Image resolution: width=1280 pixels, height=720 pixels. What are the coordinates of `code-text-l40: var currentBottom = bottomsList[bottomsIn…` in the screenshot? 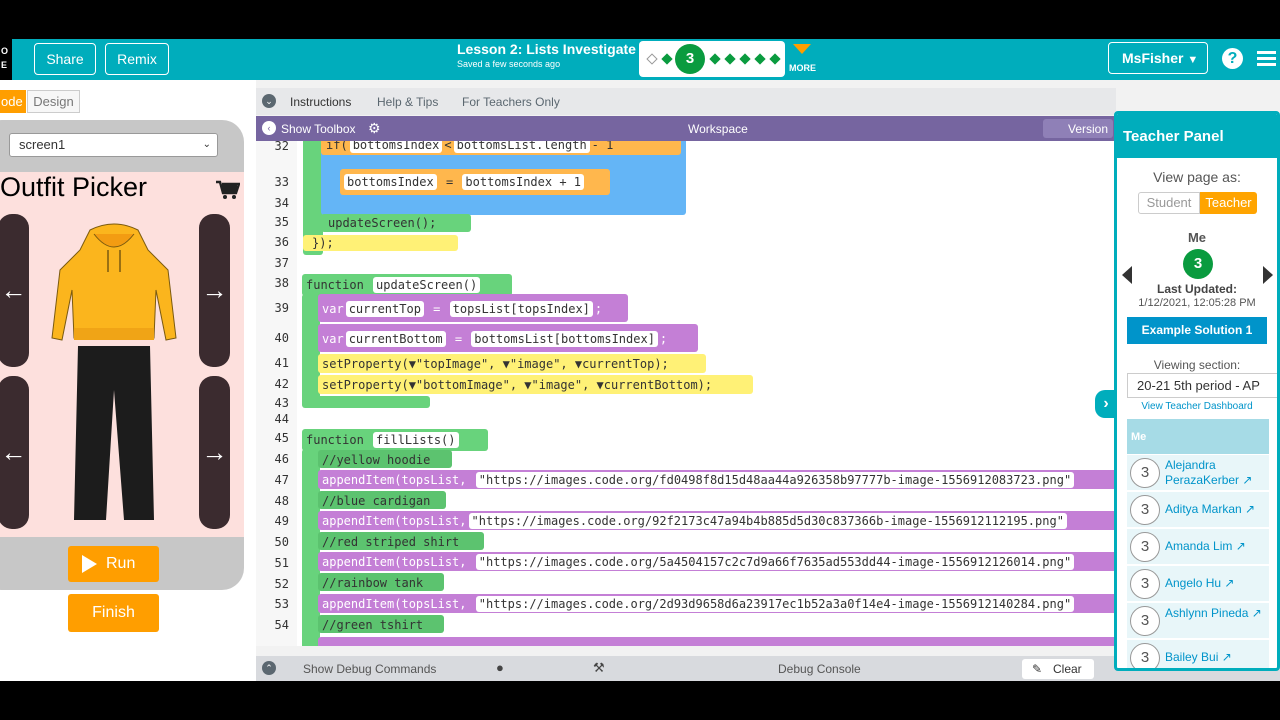 It's located at (495, 339).